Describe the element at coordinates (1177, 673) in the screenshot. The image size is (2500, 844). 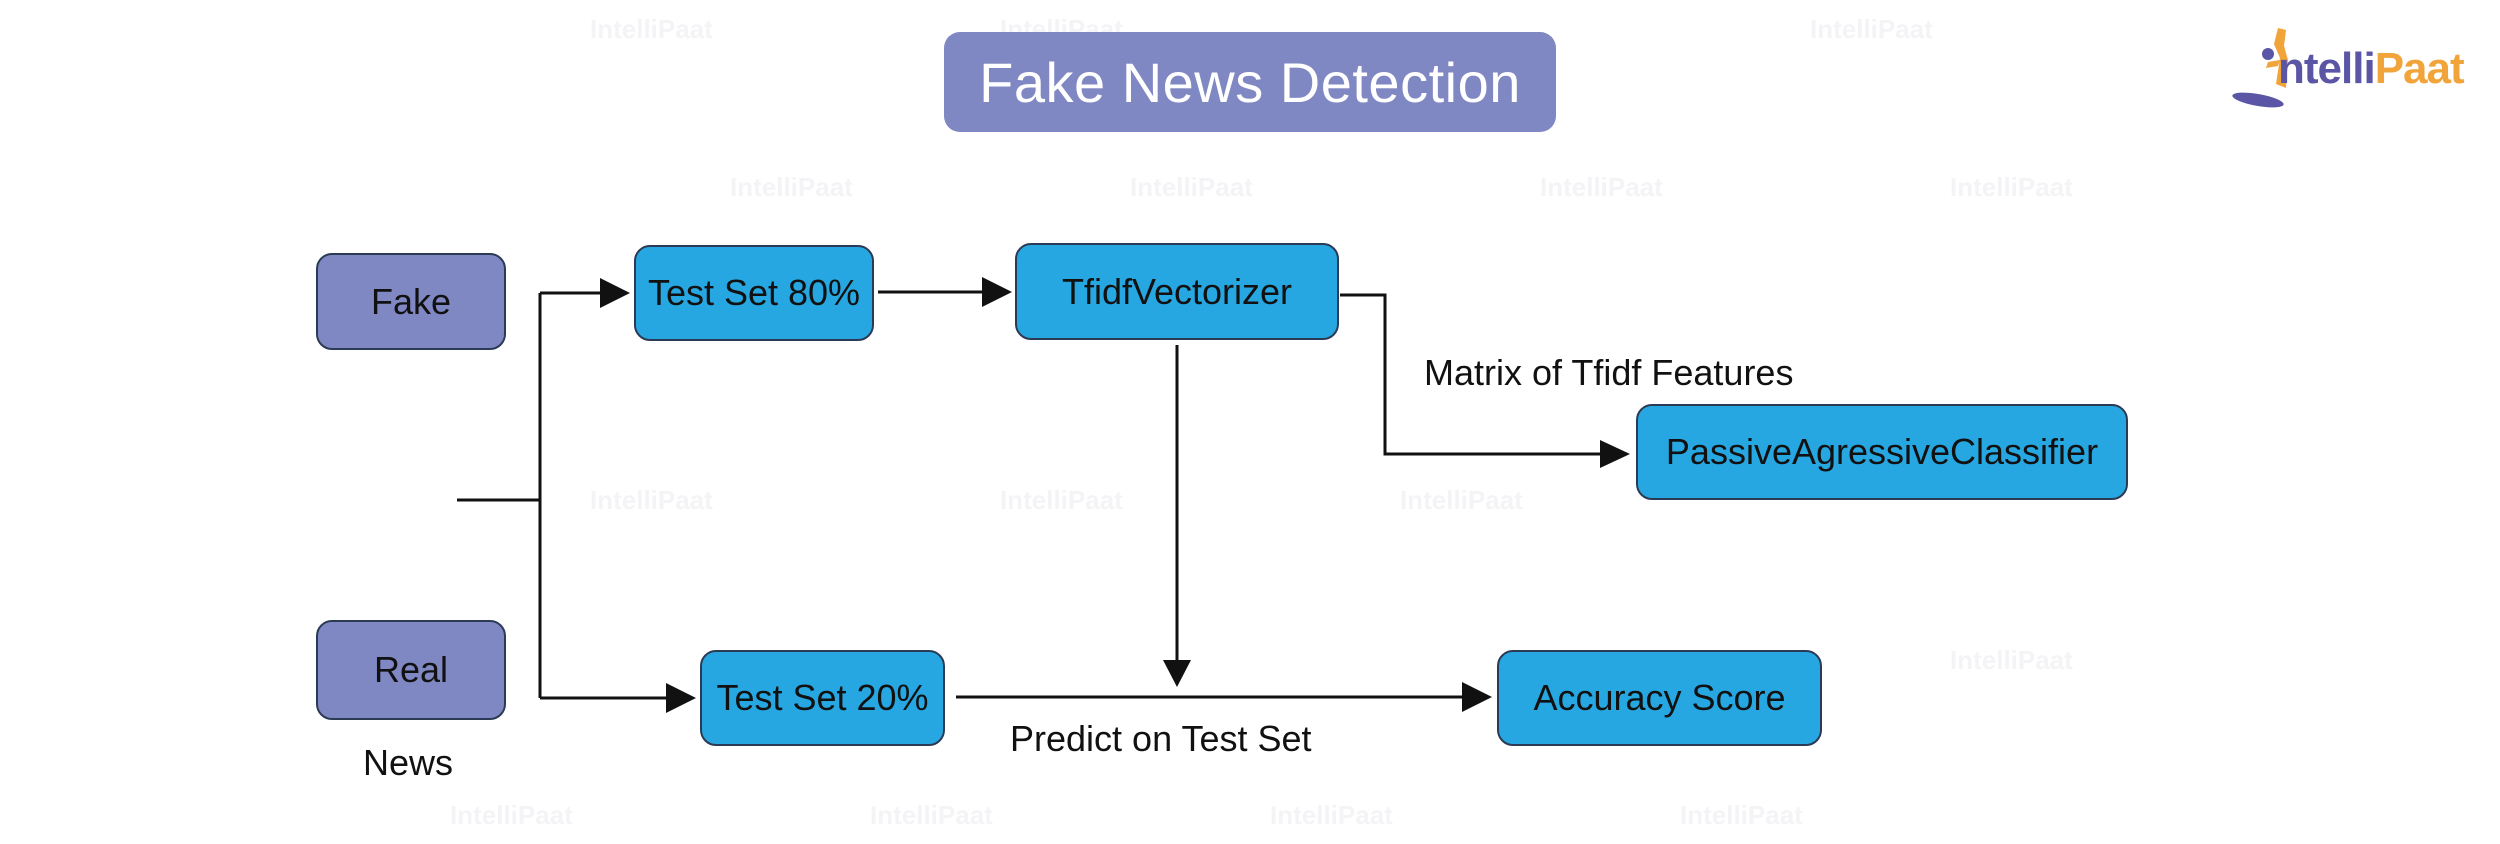
I see `arrowhead-predict` at that location.